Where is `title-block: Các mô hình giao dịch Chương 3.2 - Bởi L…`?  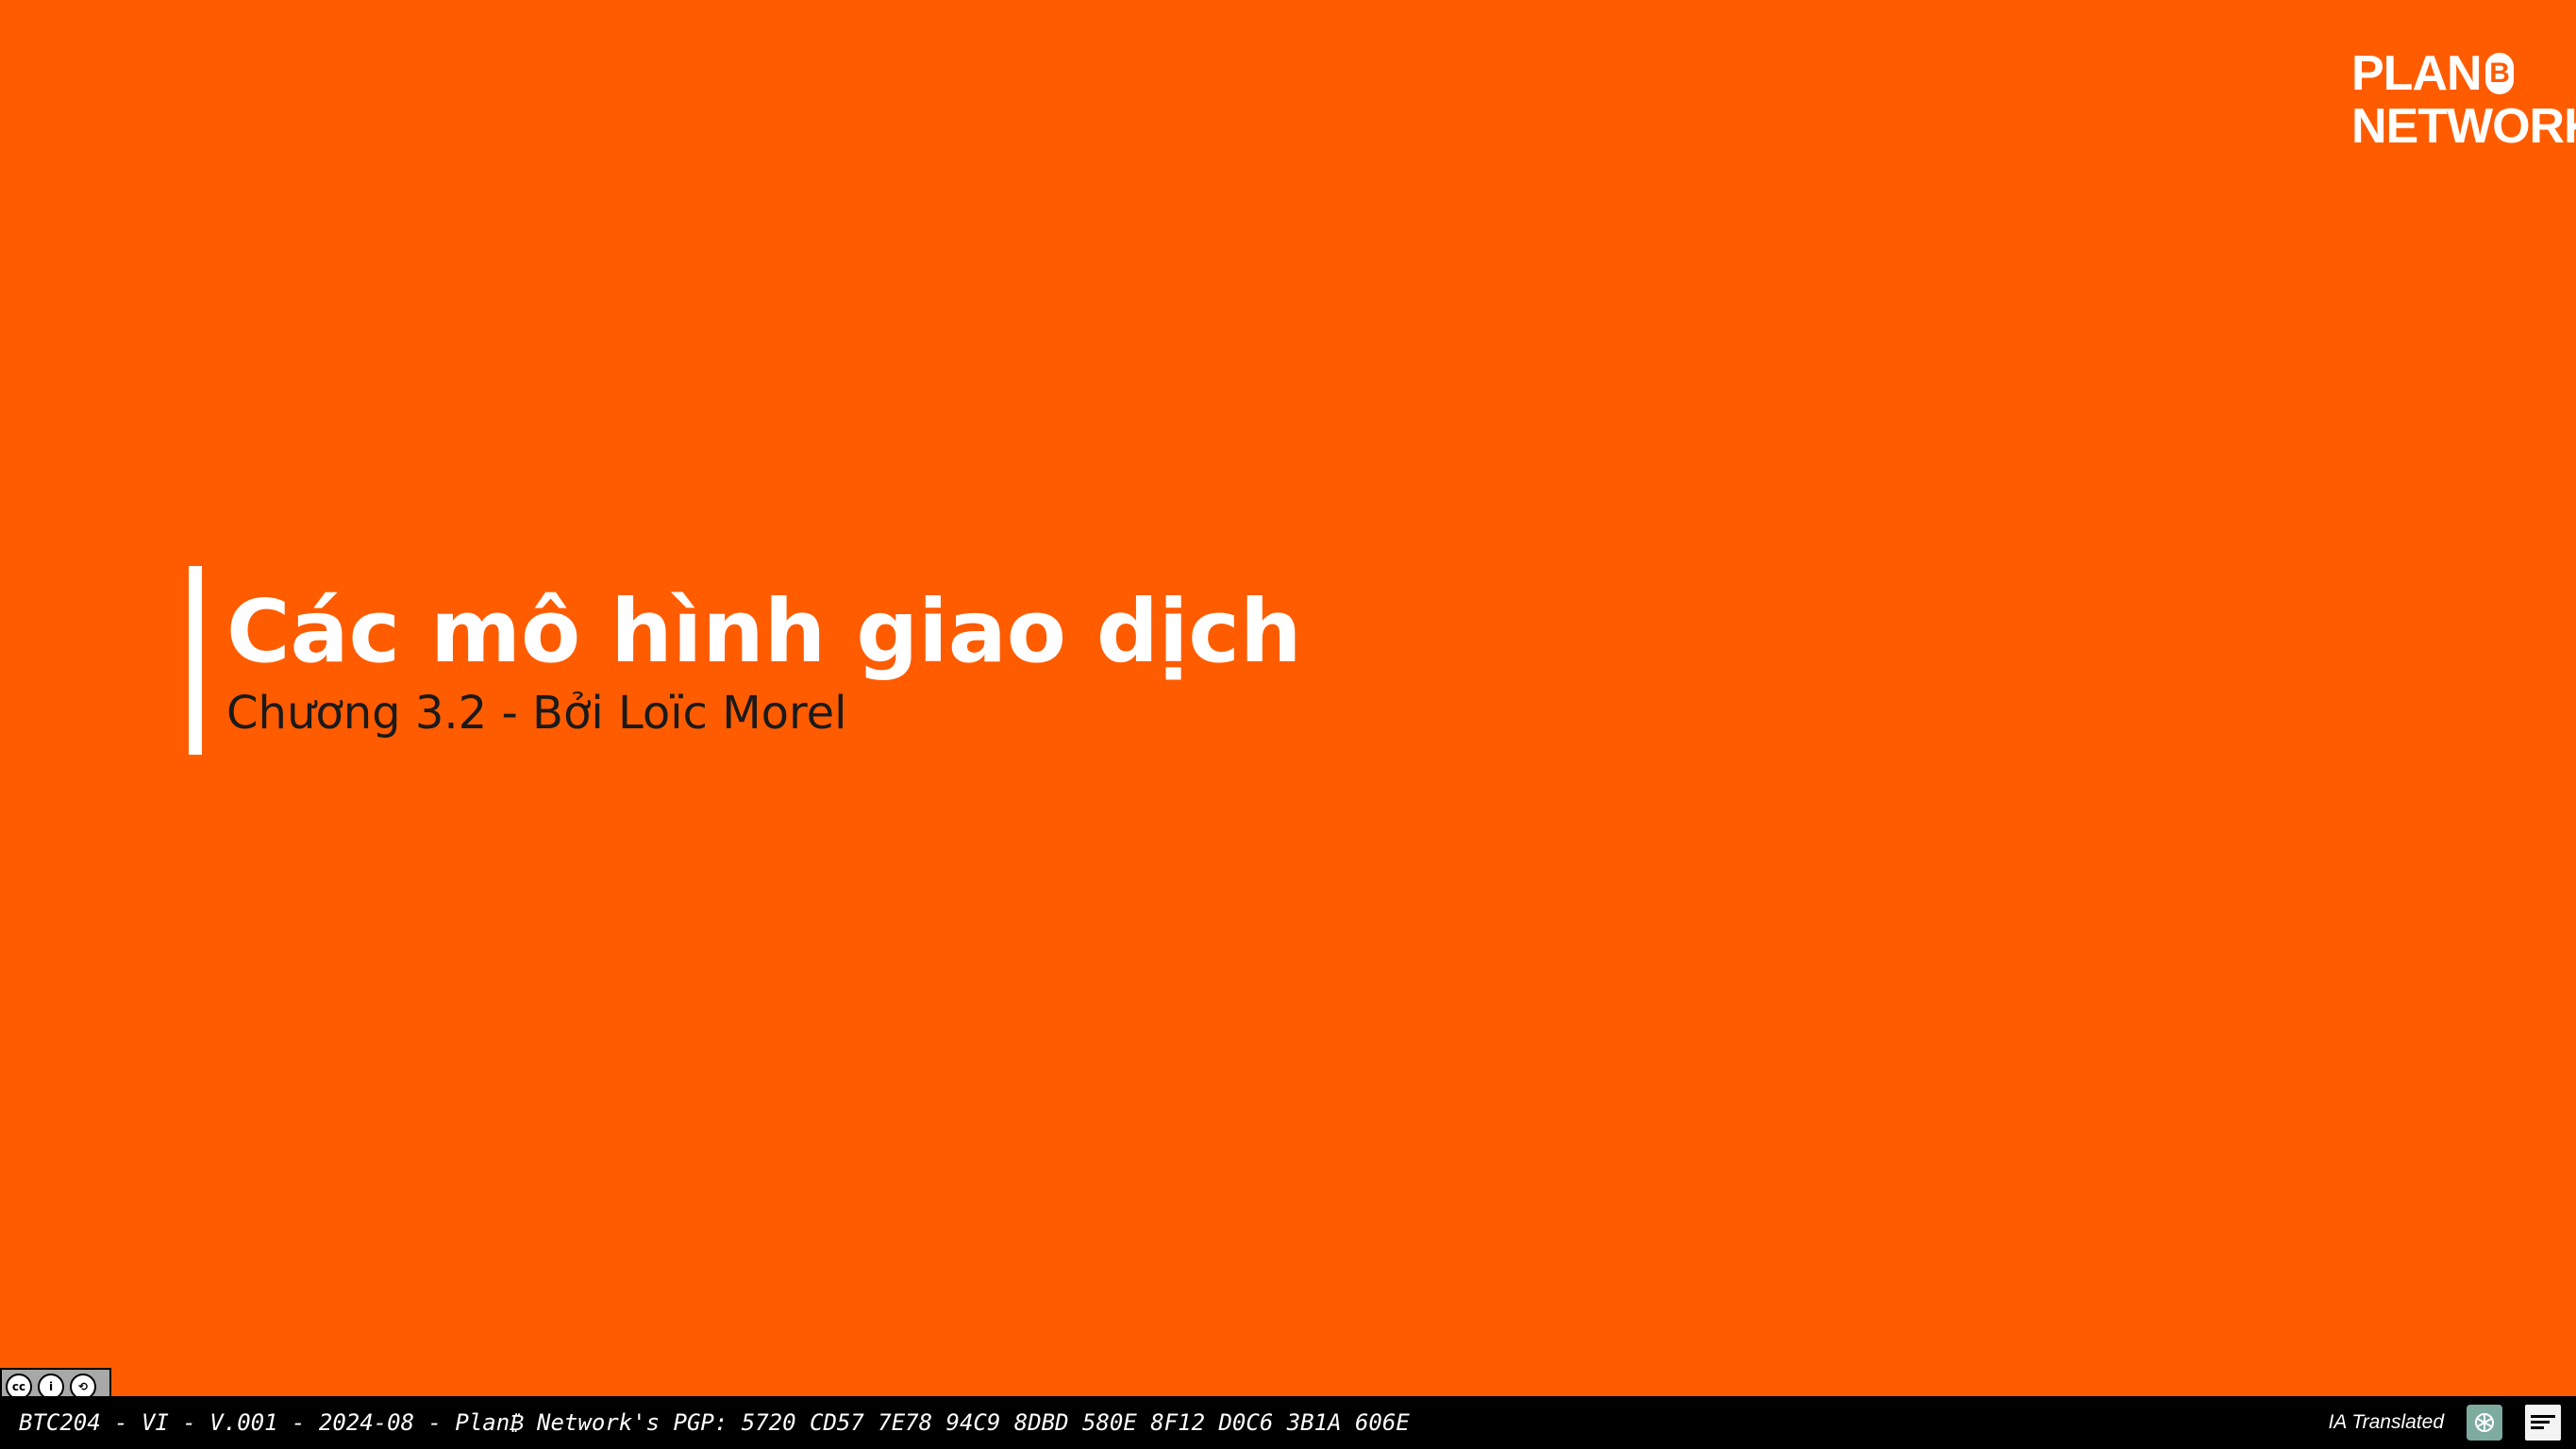
title-block: Các mô hình giao dịch Chương 3.2 - Bởi L… is located at coordinates (745, 660).